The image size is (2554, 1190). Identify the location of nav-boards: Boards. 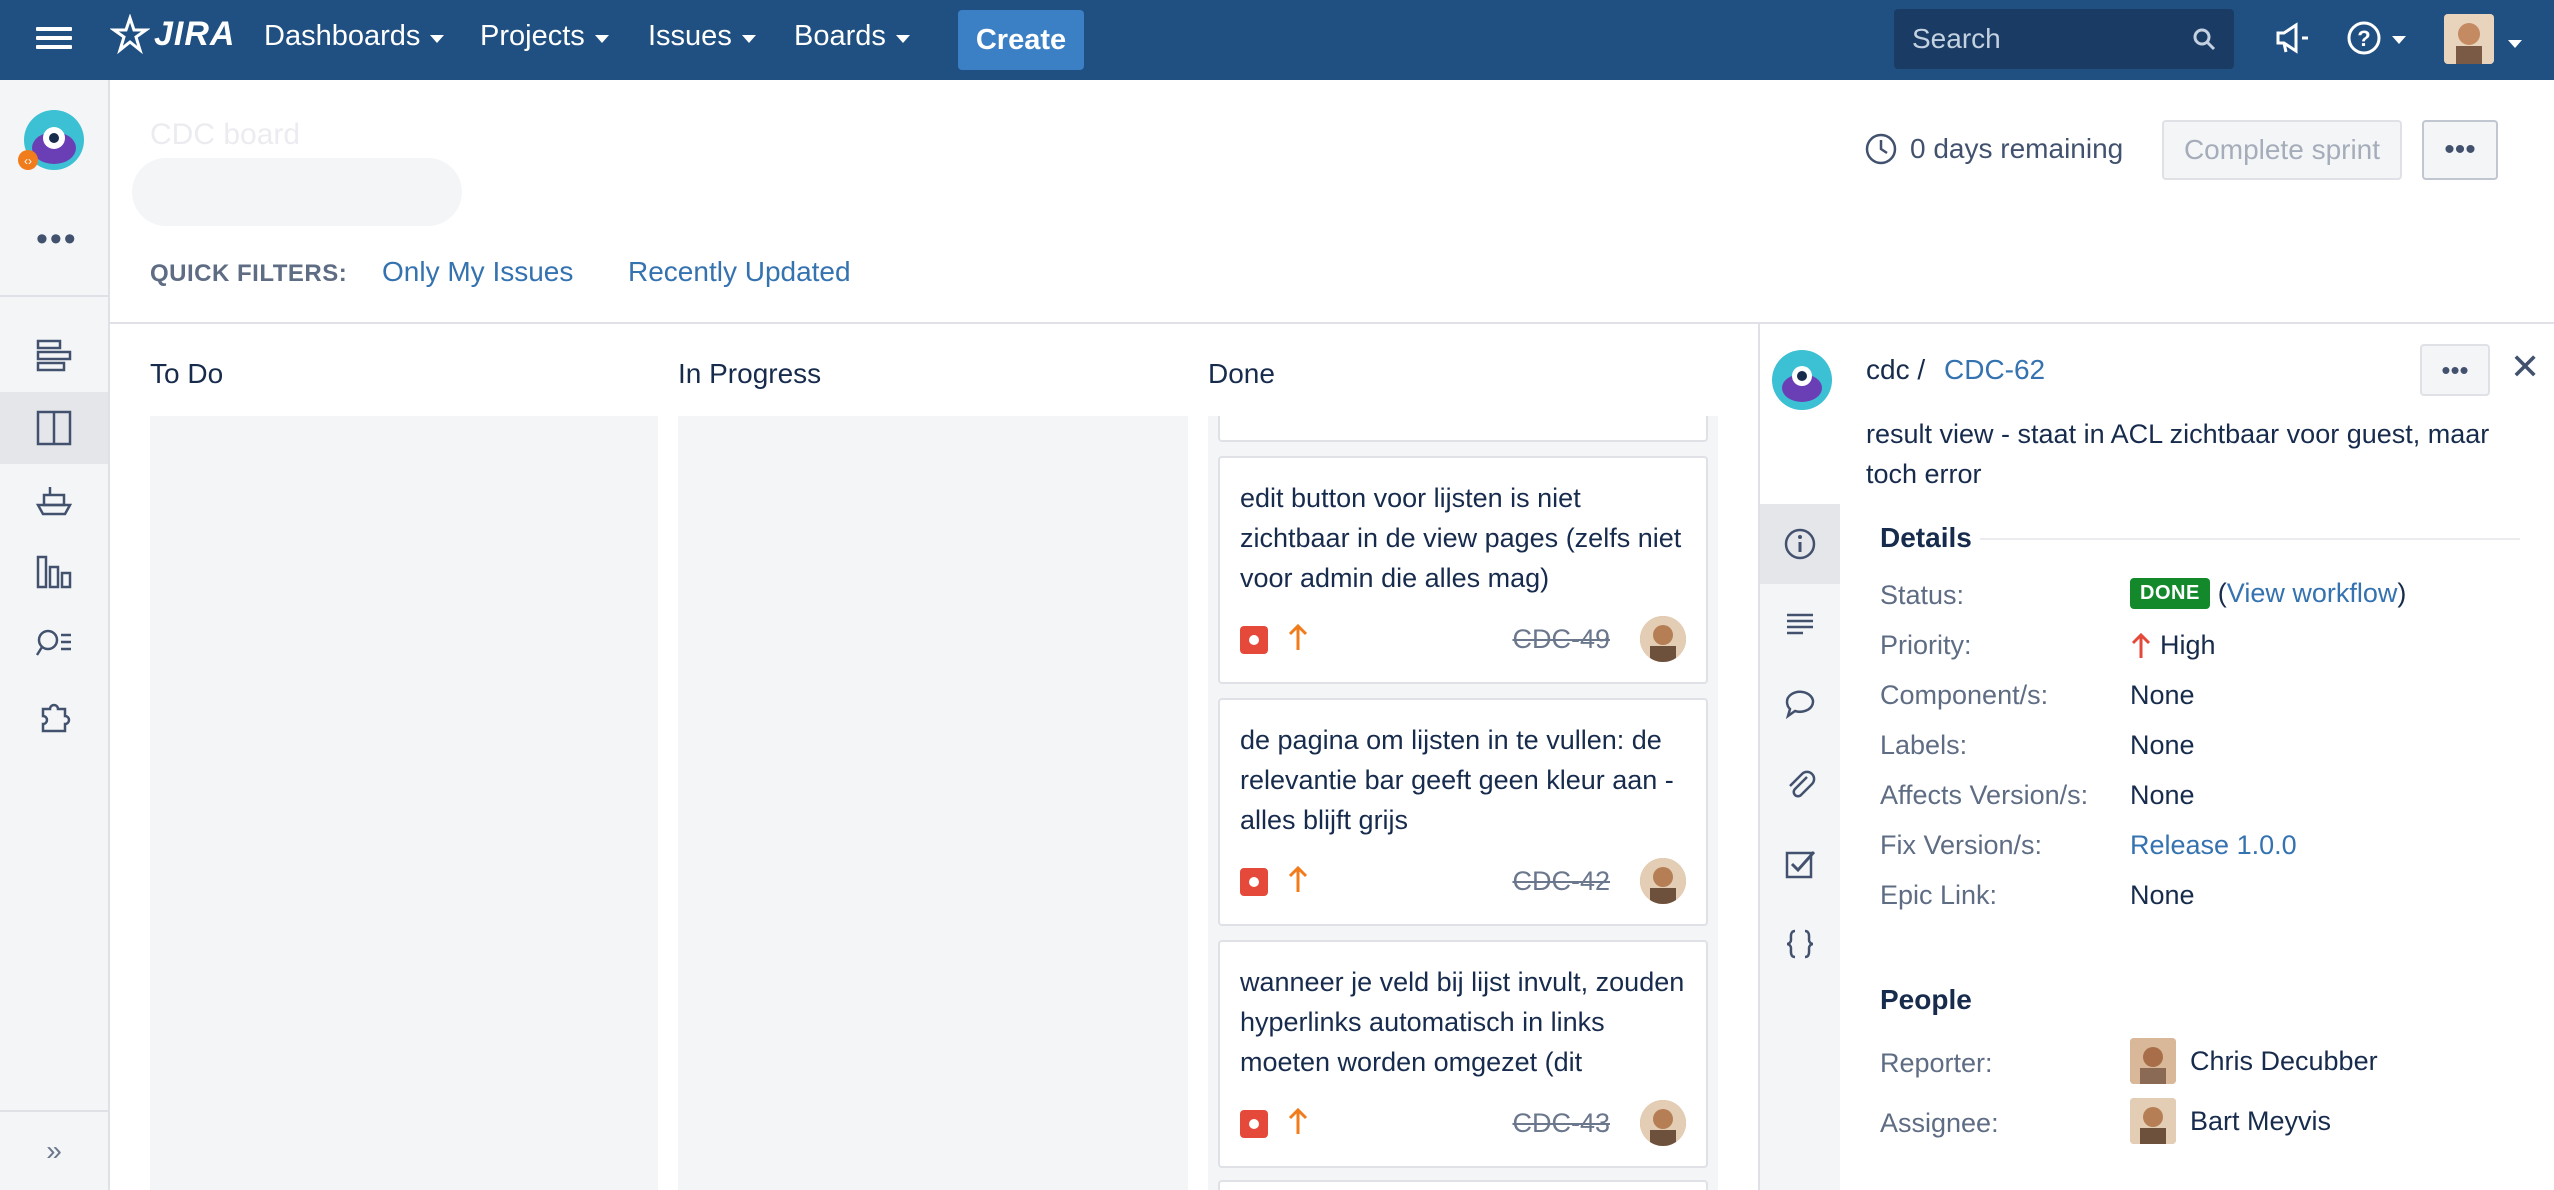
(852, 36).